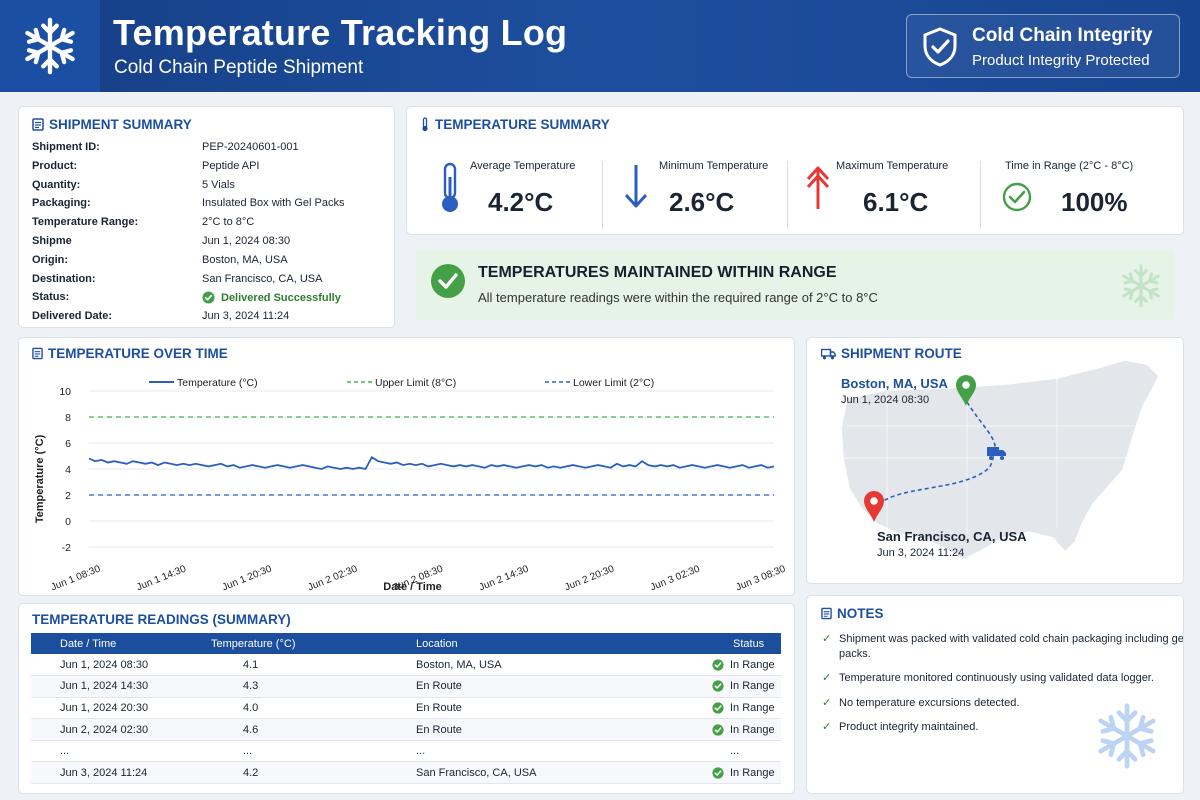 This screenshot has height=800, width=1200. Describe the element at coordinates (543, 643) in the screenshot. I see `column-header-location: Location` at that location.